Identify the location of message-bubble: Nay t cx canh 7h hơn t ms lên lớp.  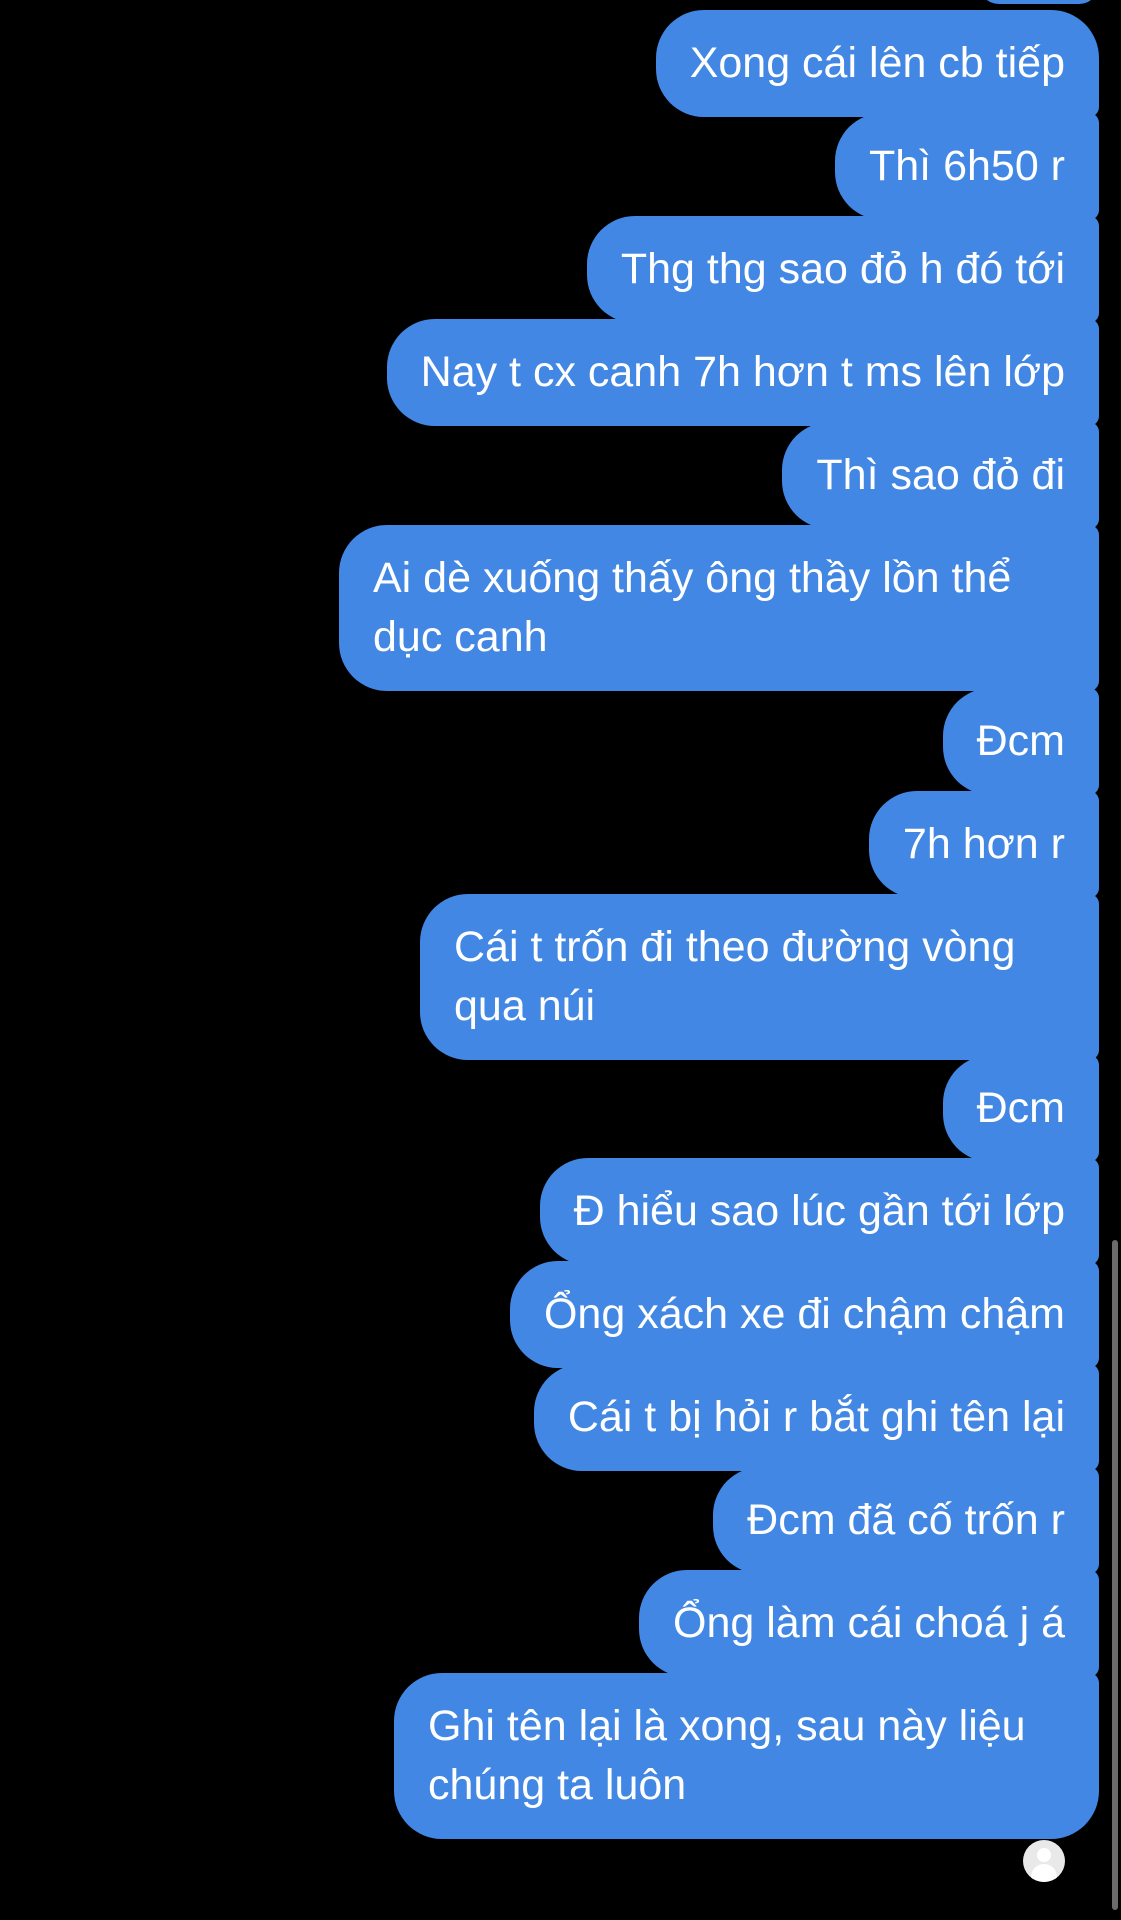
(742, 372).